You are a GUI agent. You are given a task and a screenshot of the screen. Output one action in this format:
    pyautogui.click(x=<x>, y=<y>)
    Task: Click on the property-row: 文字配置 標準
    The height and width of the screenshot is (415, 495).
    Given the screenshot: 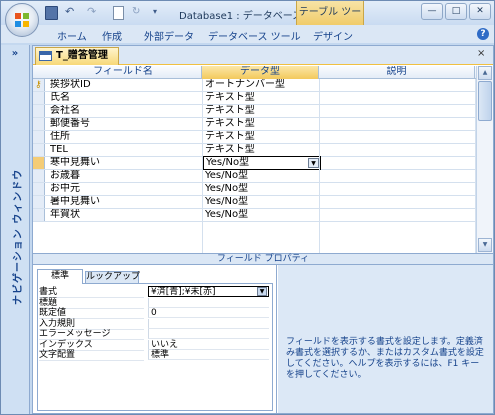 What is the action you would take?
    pyautogui.click(x=153, y=355)
    